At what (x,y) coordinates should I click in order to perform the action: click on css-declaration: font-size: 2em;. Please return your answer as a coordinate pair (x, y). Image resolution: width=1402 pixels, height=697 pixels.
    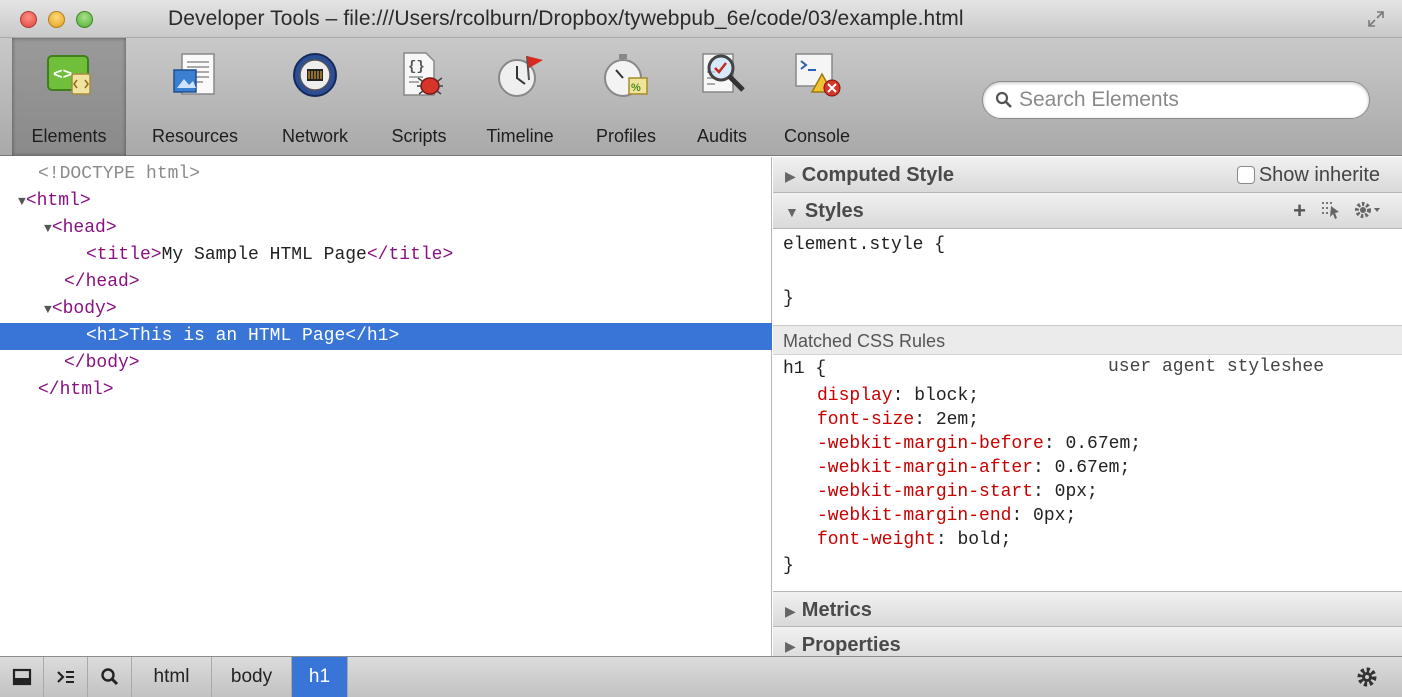
    Looking at the image, I should click on (898, 420).